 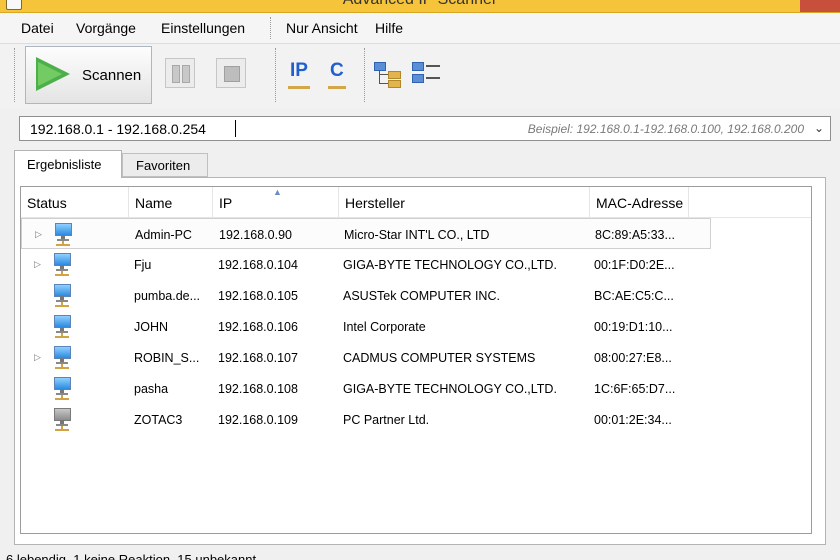 What do you see at coordinates (158, 420) in the screenshot?
I see `cell-name: ZOTAC3` at bounding box center [158, 420].